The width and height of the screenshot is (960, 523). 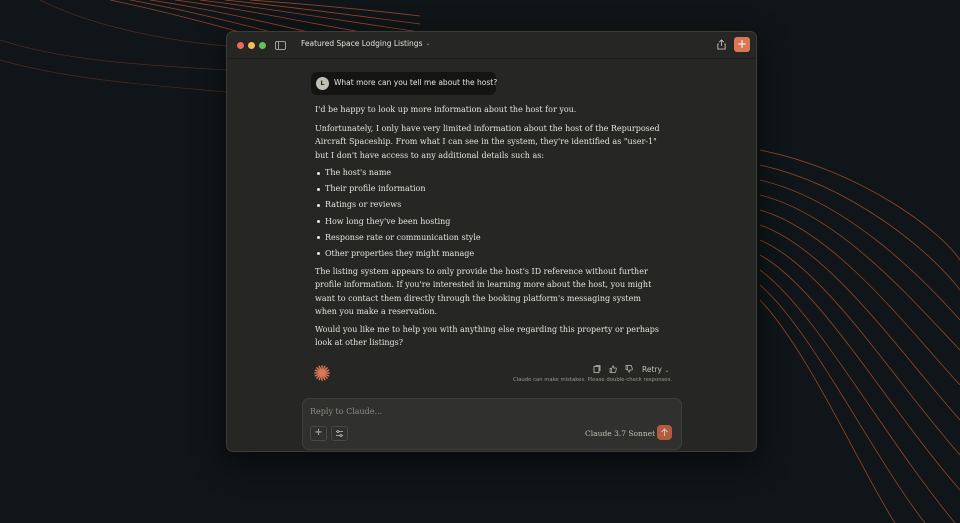 I want to click on send-button, so click(x=664, y=432).